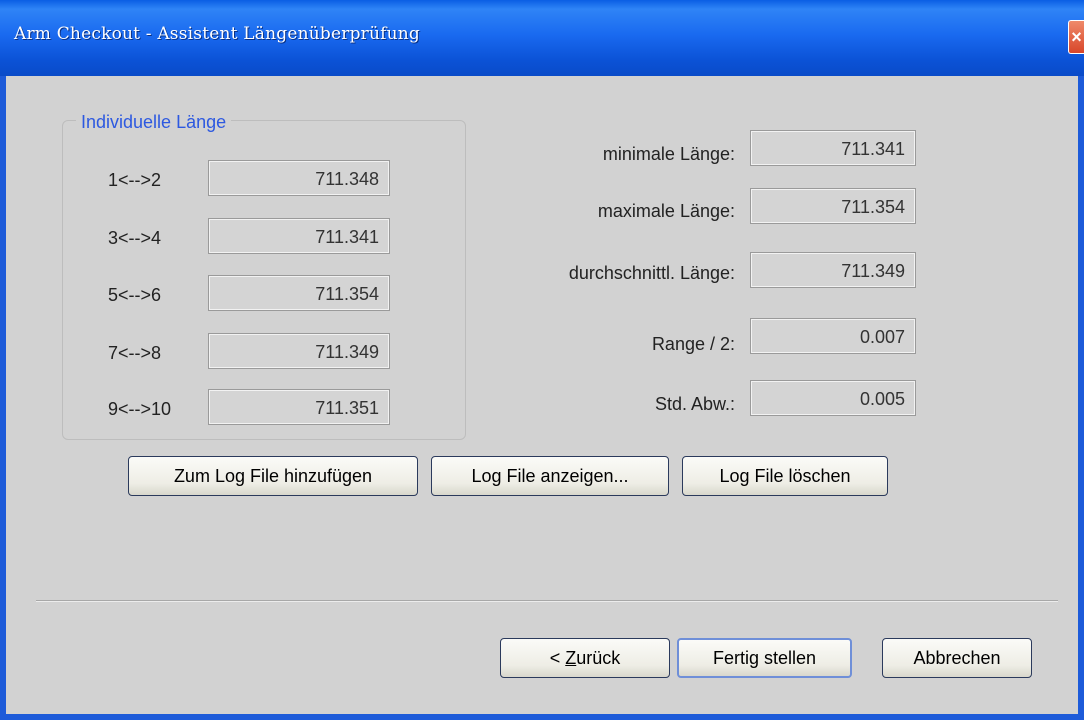 This screenshot has width=1084, height=720. Describe the element at coordinates (957, 658) in the screenshot. I see `cancel-button: Abbrechen` at that location.